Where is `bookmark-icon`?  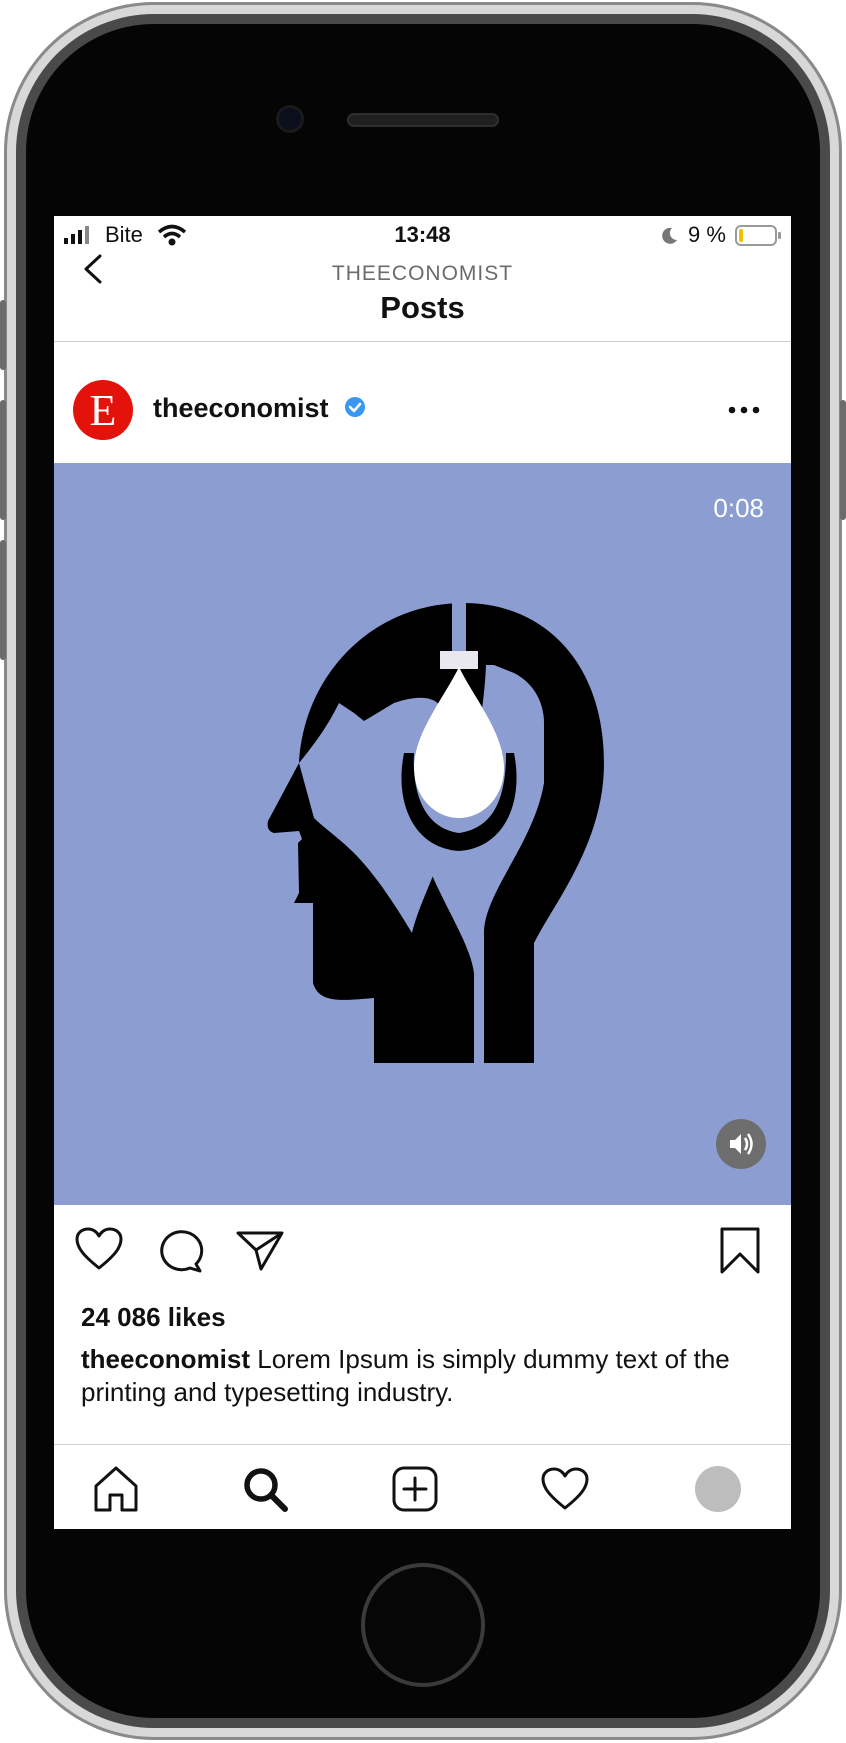 bookmark-icon is located at coordinates (740, 1250).